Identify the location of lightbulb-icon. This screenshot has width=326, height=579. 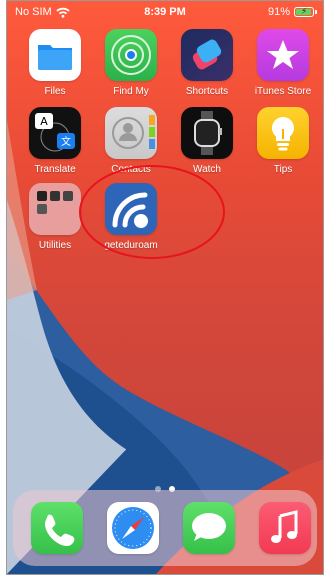
(283, 133).